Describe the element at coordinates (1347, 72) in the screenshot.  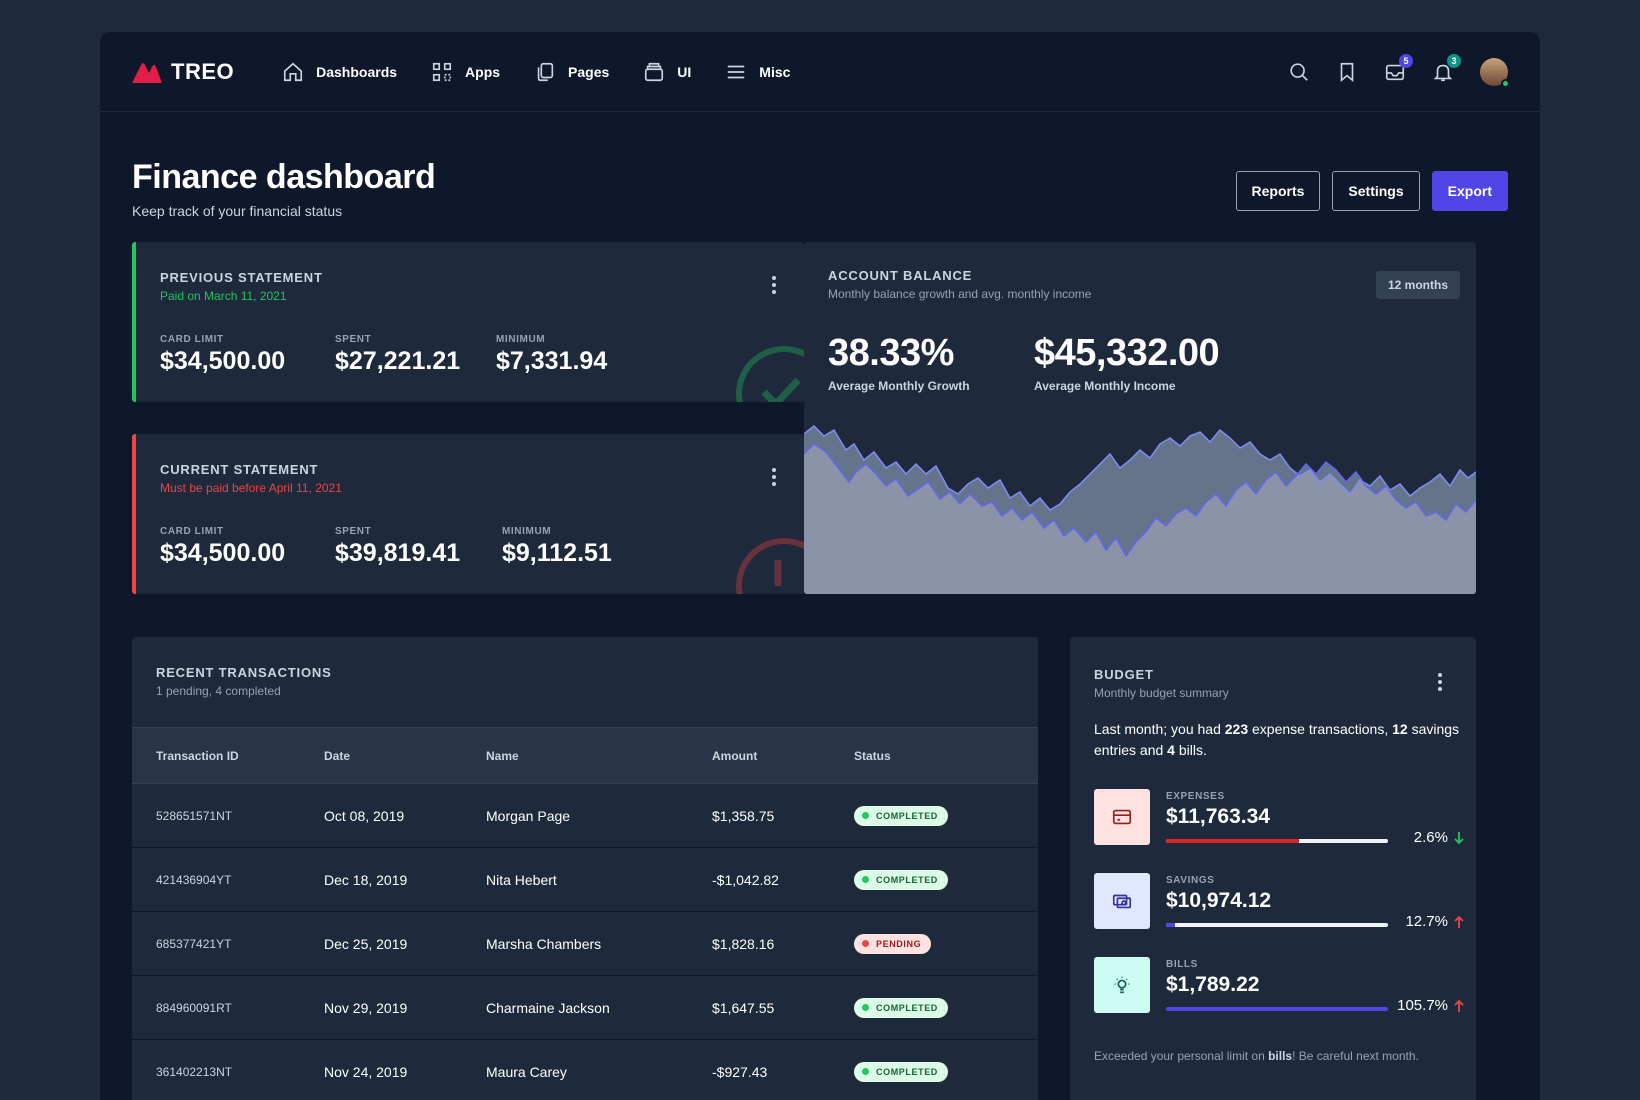
I see `bookmarks-button` at that location.